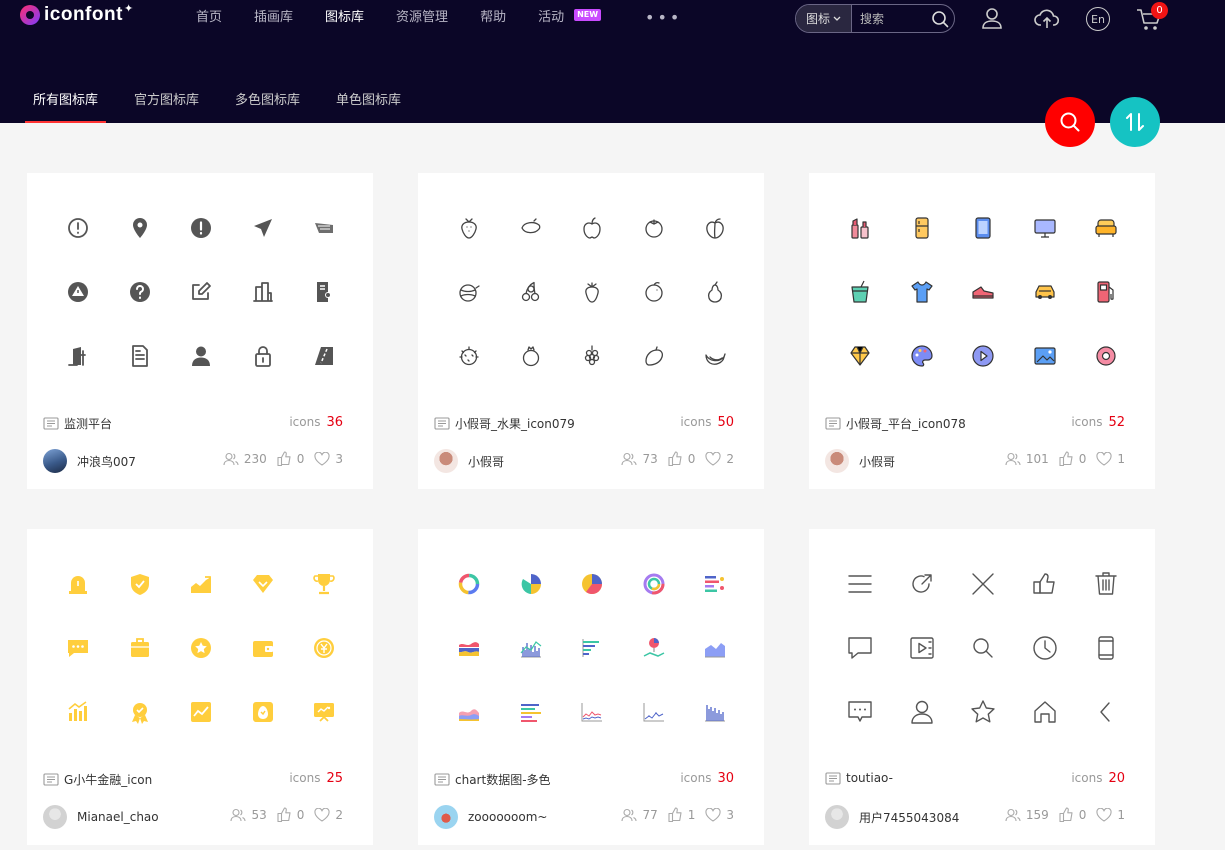 The width and height of the screenshot is (1225, 850). I want to click on strawberry-outline-icon, so click(592, 292).